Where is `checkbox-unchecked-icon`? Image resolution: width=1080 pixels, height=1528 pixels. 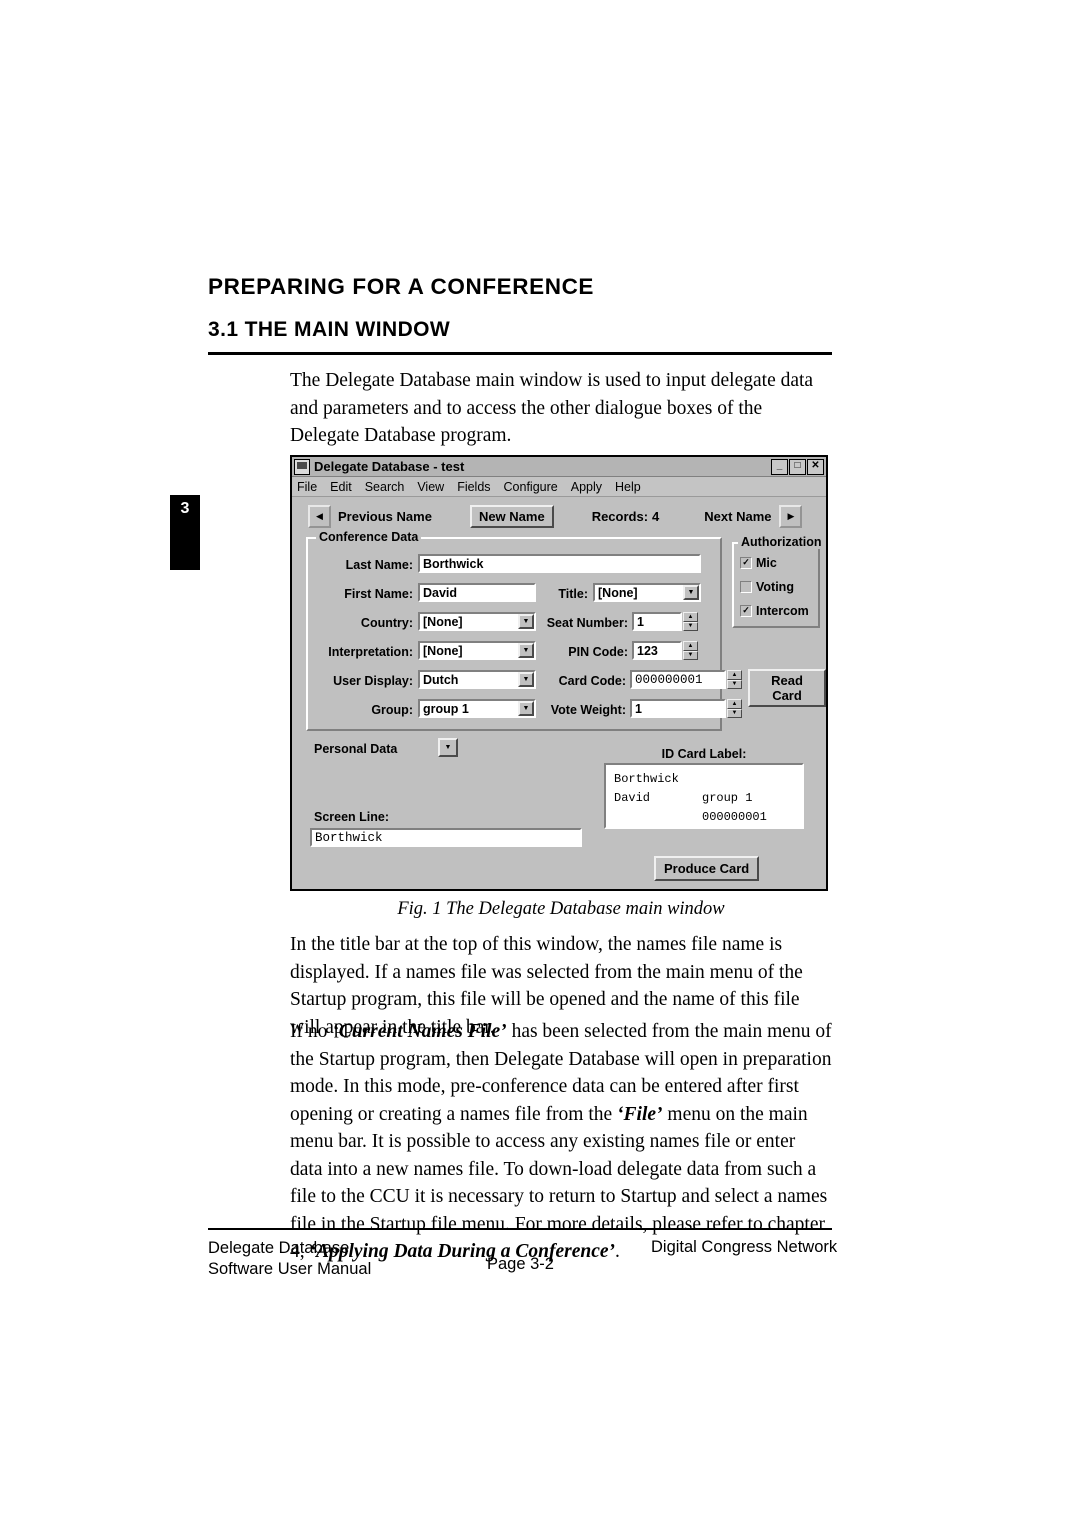 checkbox-unchecked-icon is located at coordinates (746, 587).